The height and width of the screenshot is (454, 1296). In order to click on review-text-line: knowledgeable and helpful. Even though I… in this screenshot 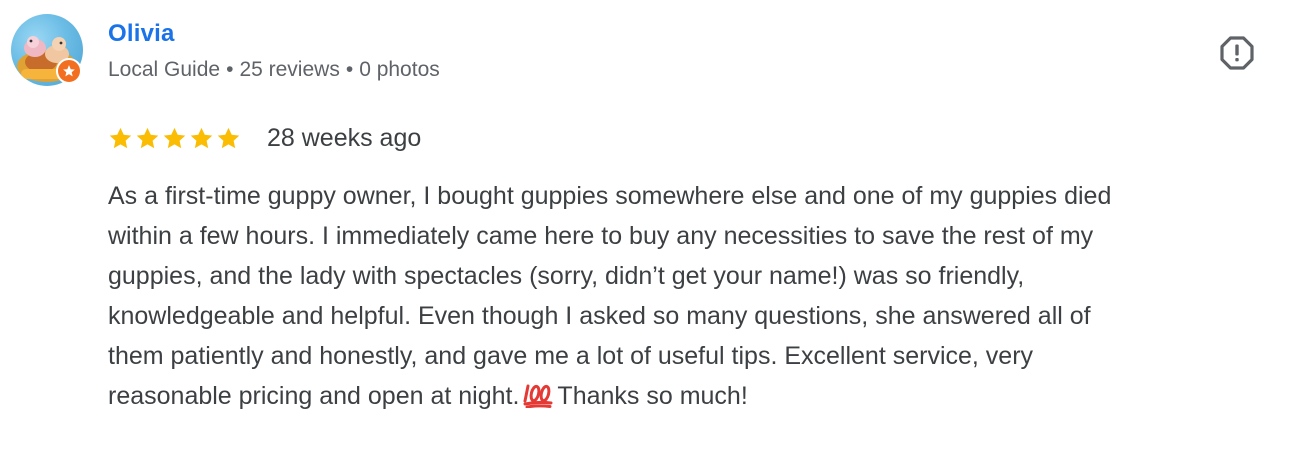, I will do `click(599, 316)`.